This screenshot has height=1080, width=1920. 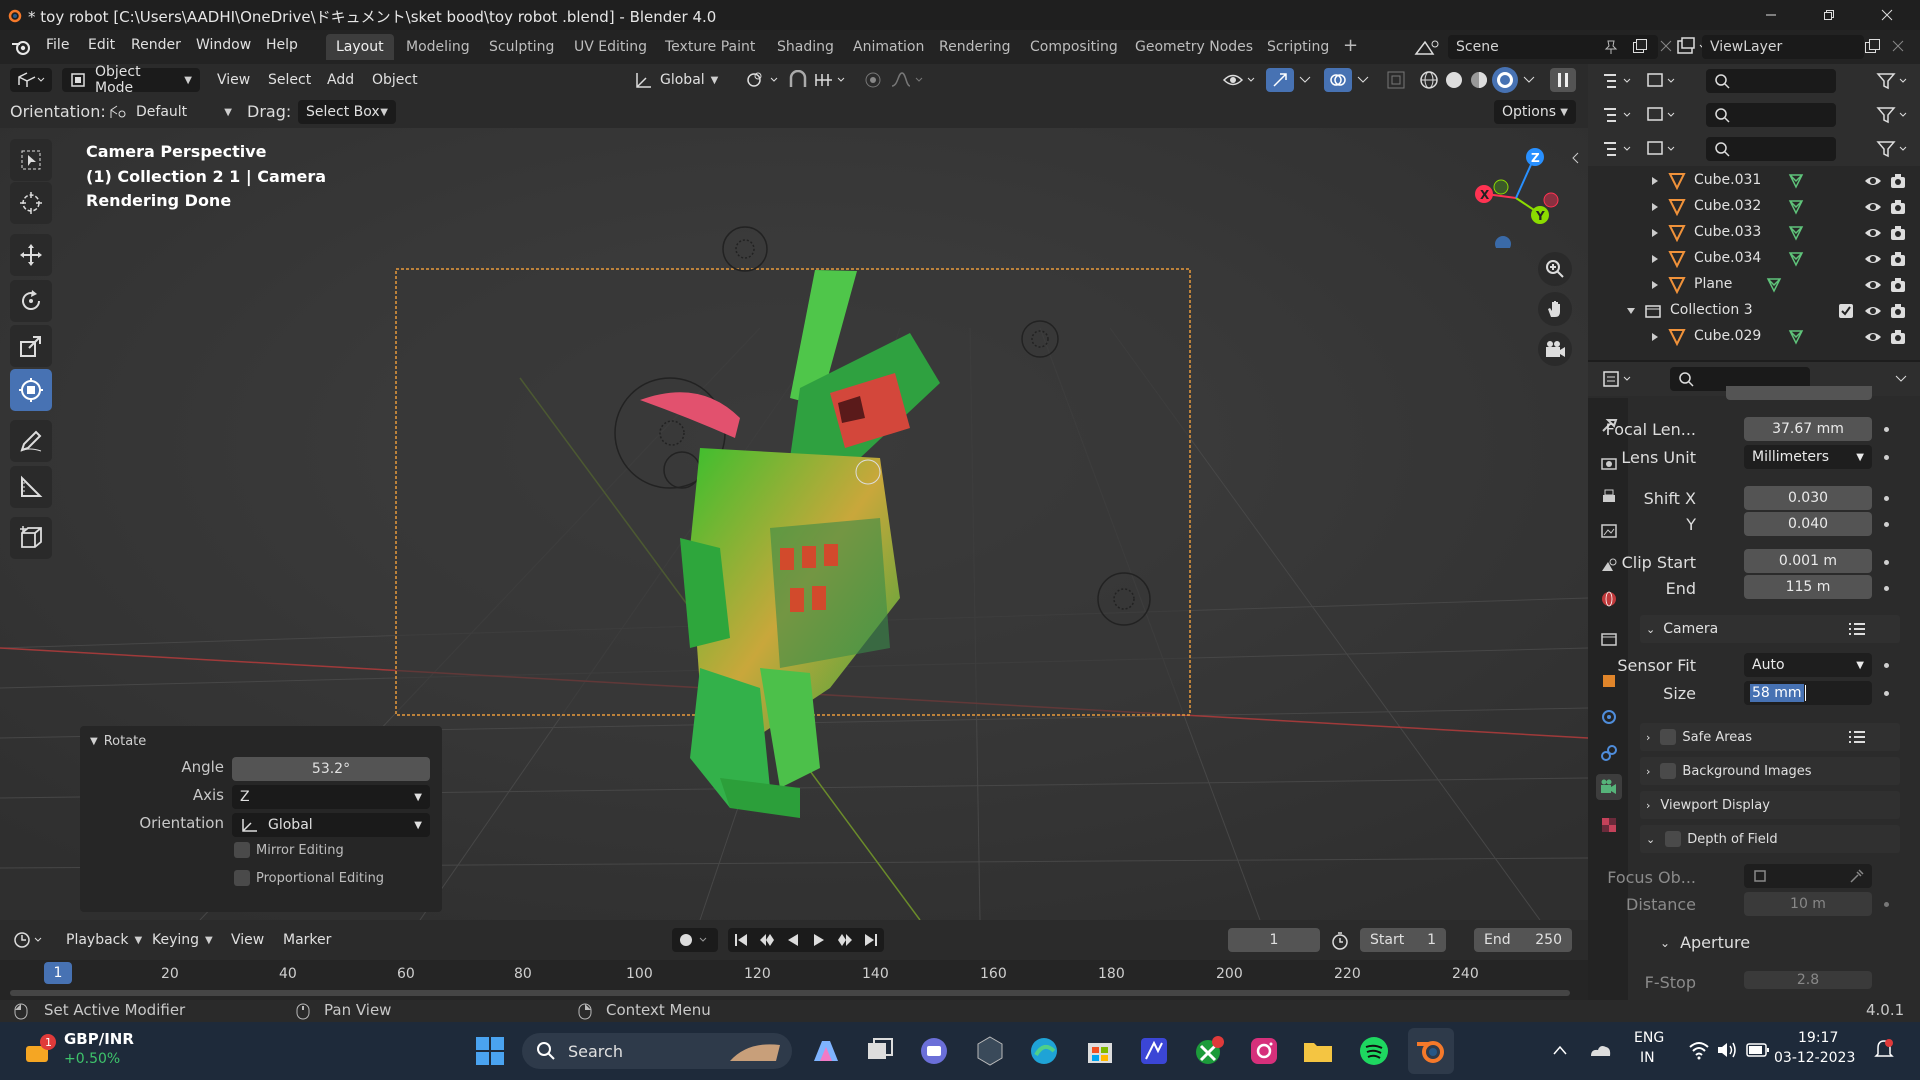 I want to click on new-scene-icon, so click(x=1640, y=46).